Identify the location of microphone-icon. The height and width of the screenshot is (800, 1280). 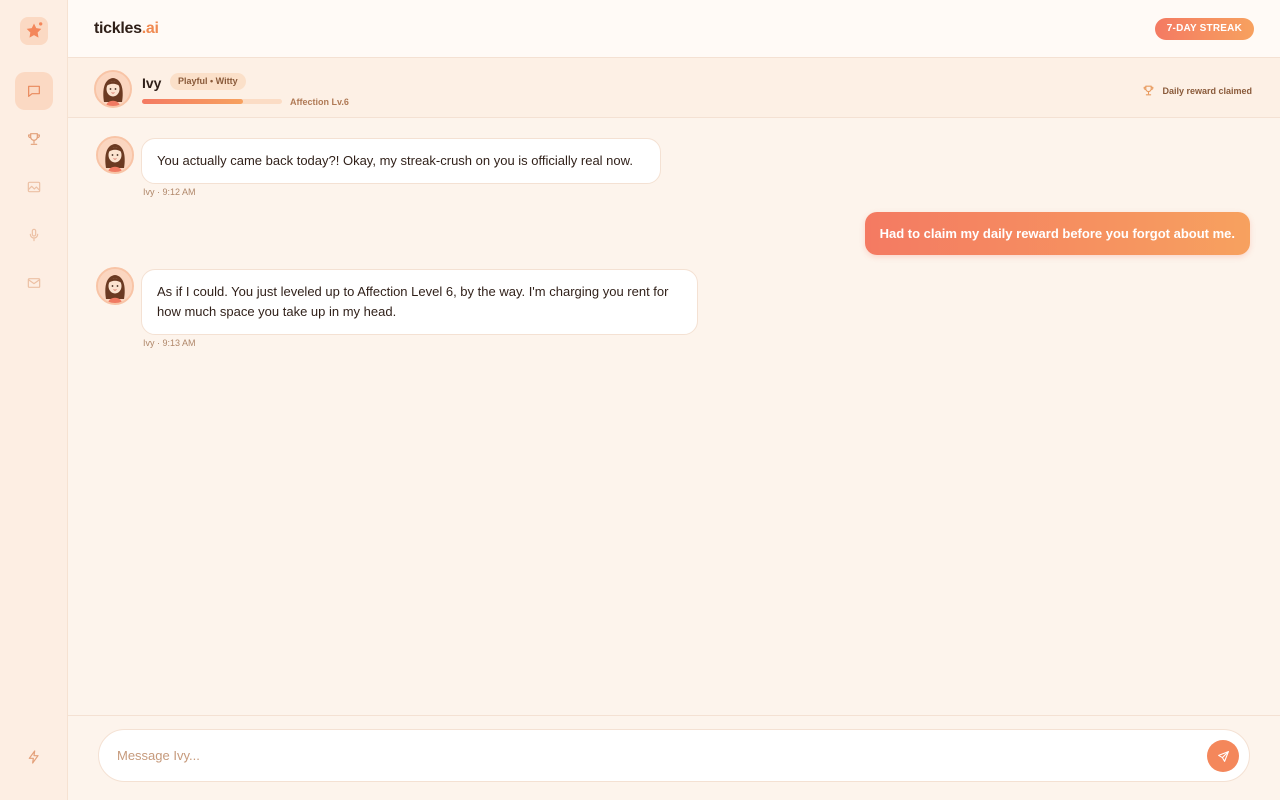
(34, 235).